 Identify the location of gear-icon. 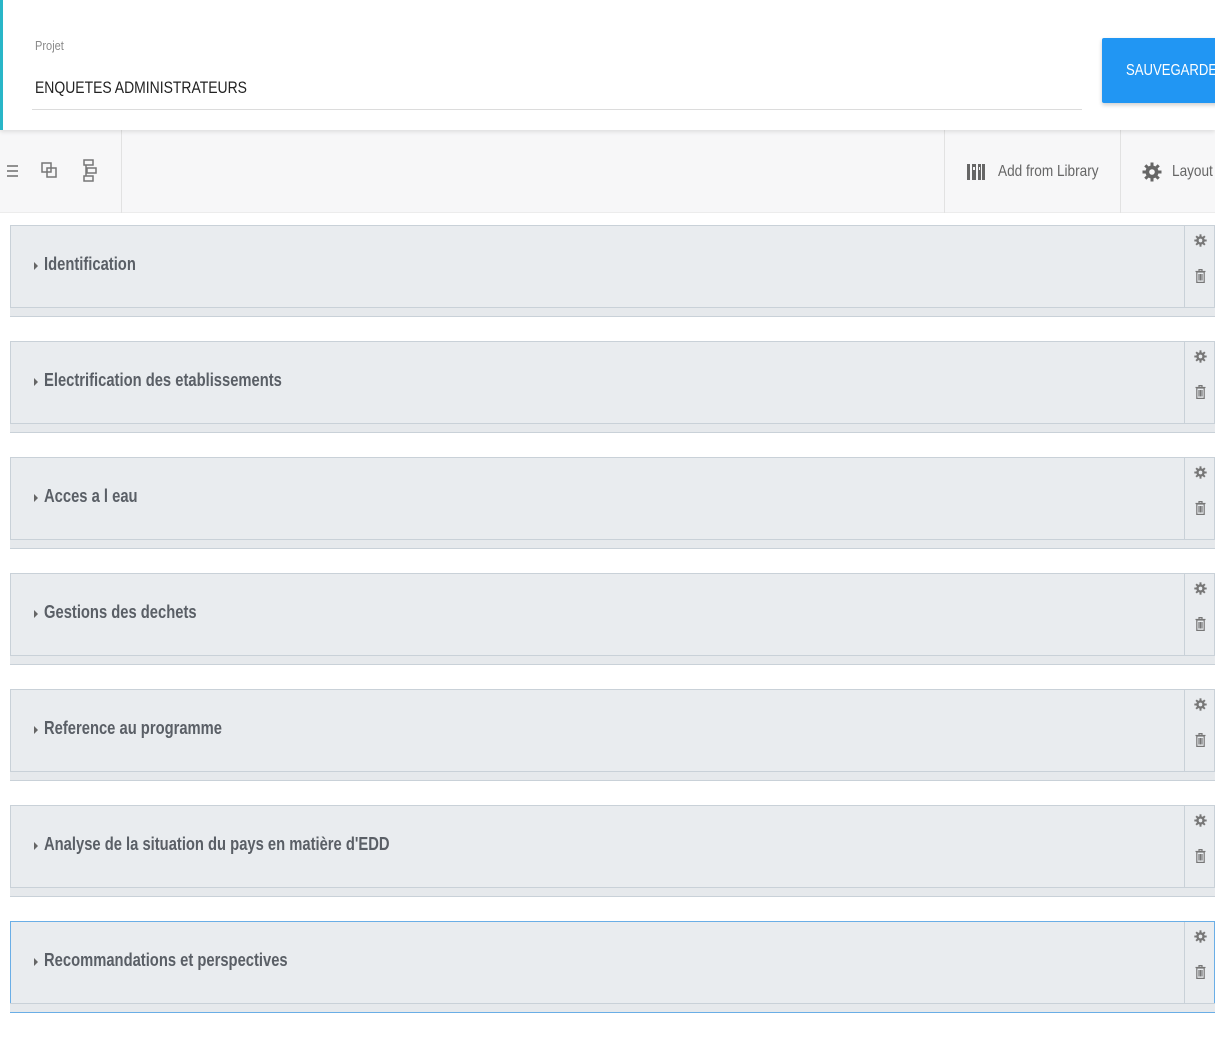
(1152, 172).